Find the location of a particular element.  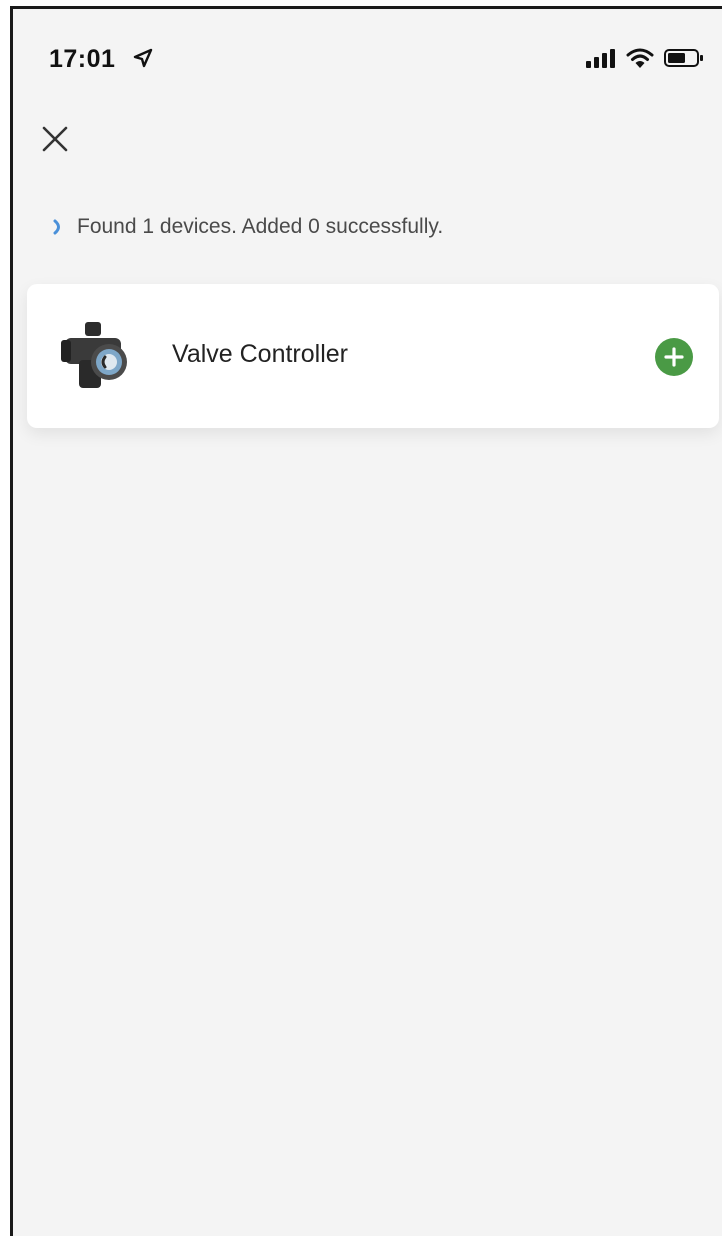

status-bar: 17:01 is located at coordinates (367, 56).